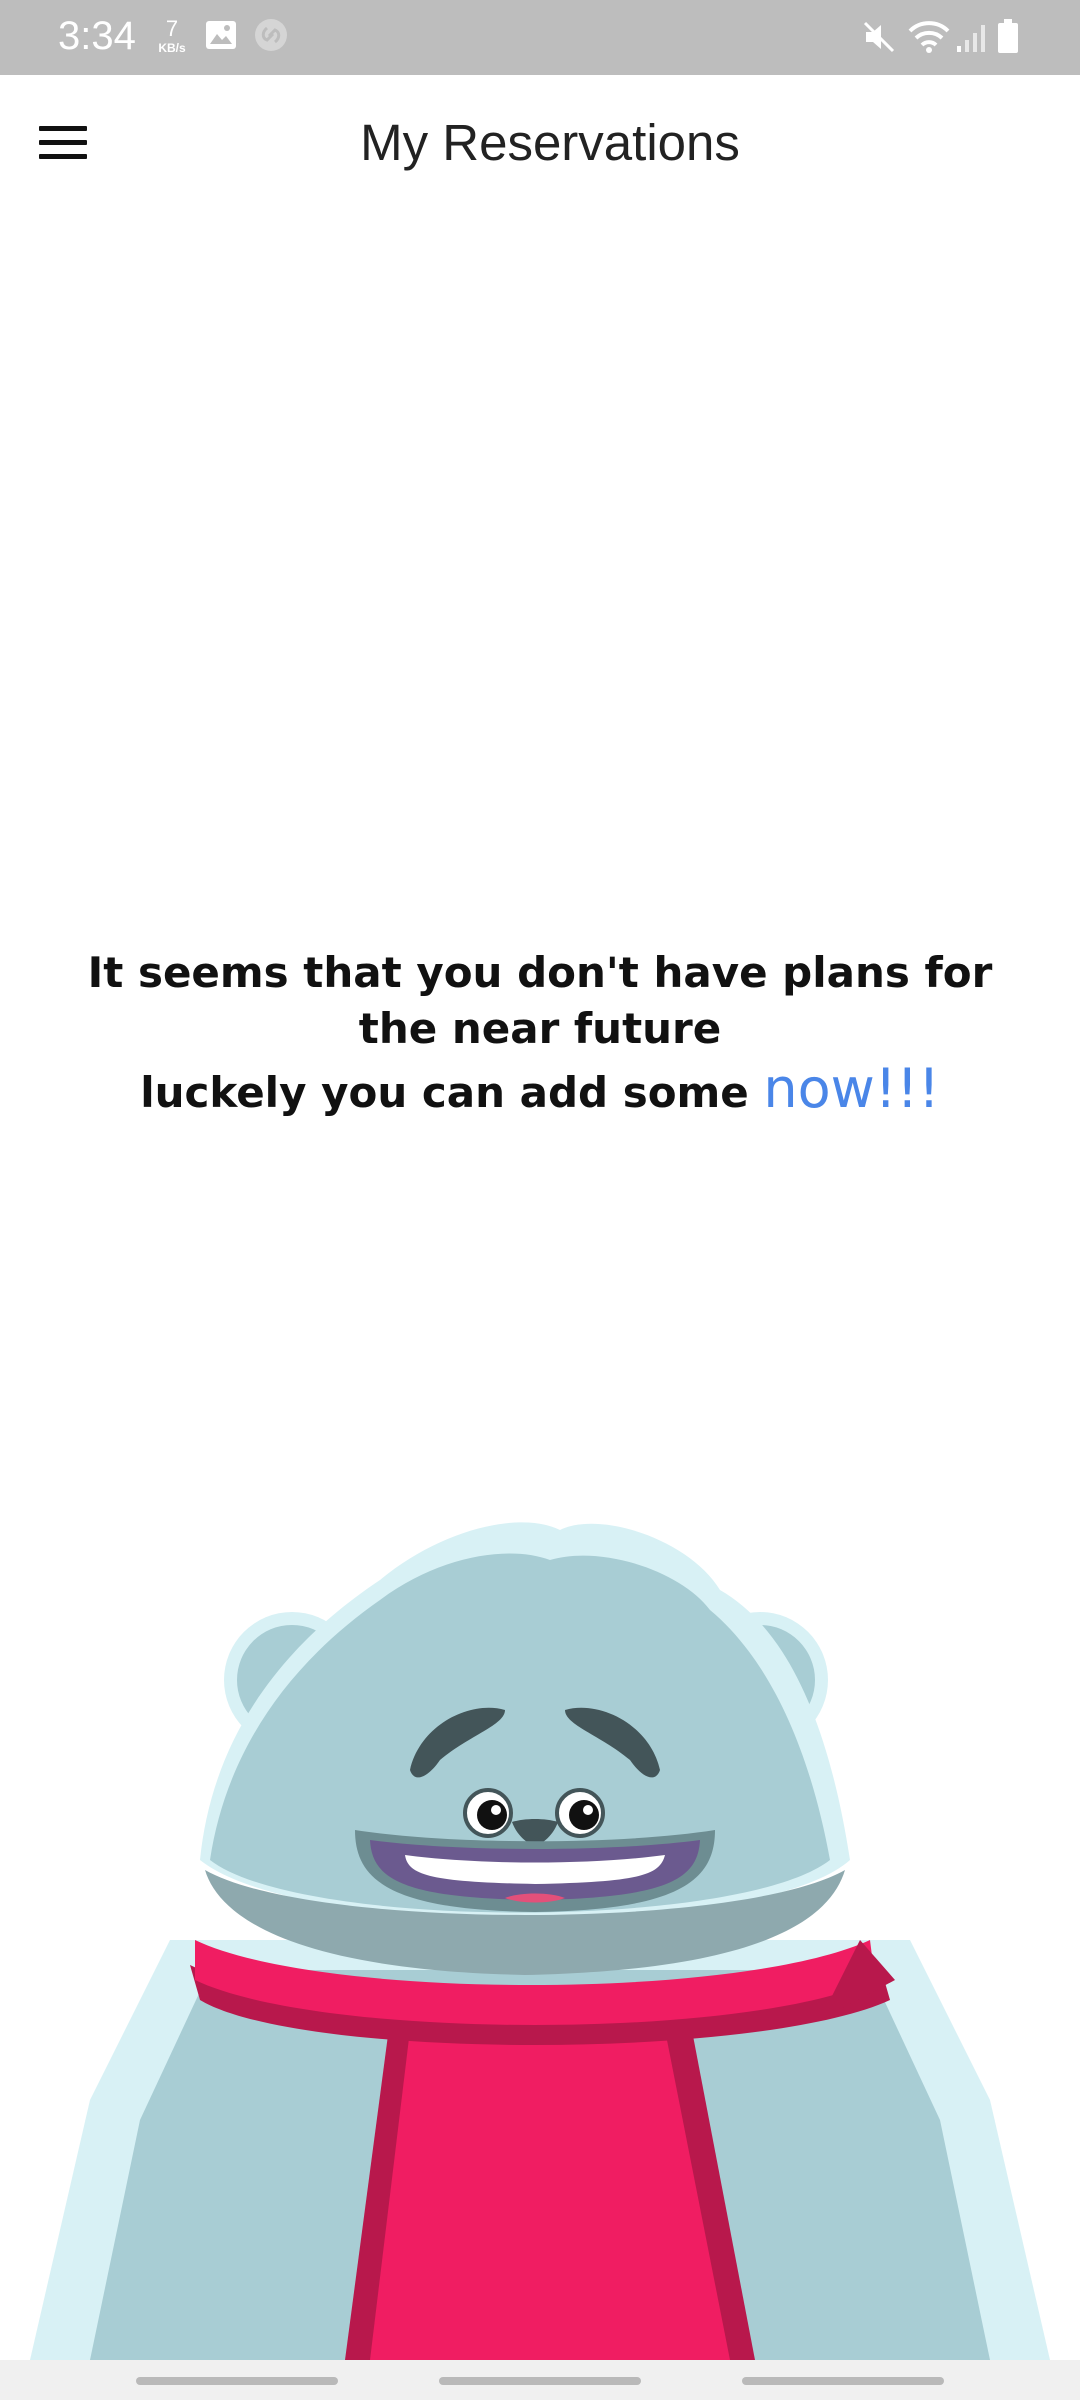  Describe the element at coordinates (221, 37) in the screenshot. I see `gallery-icon` at that location.